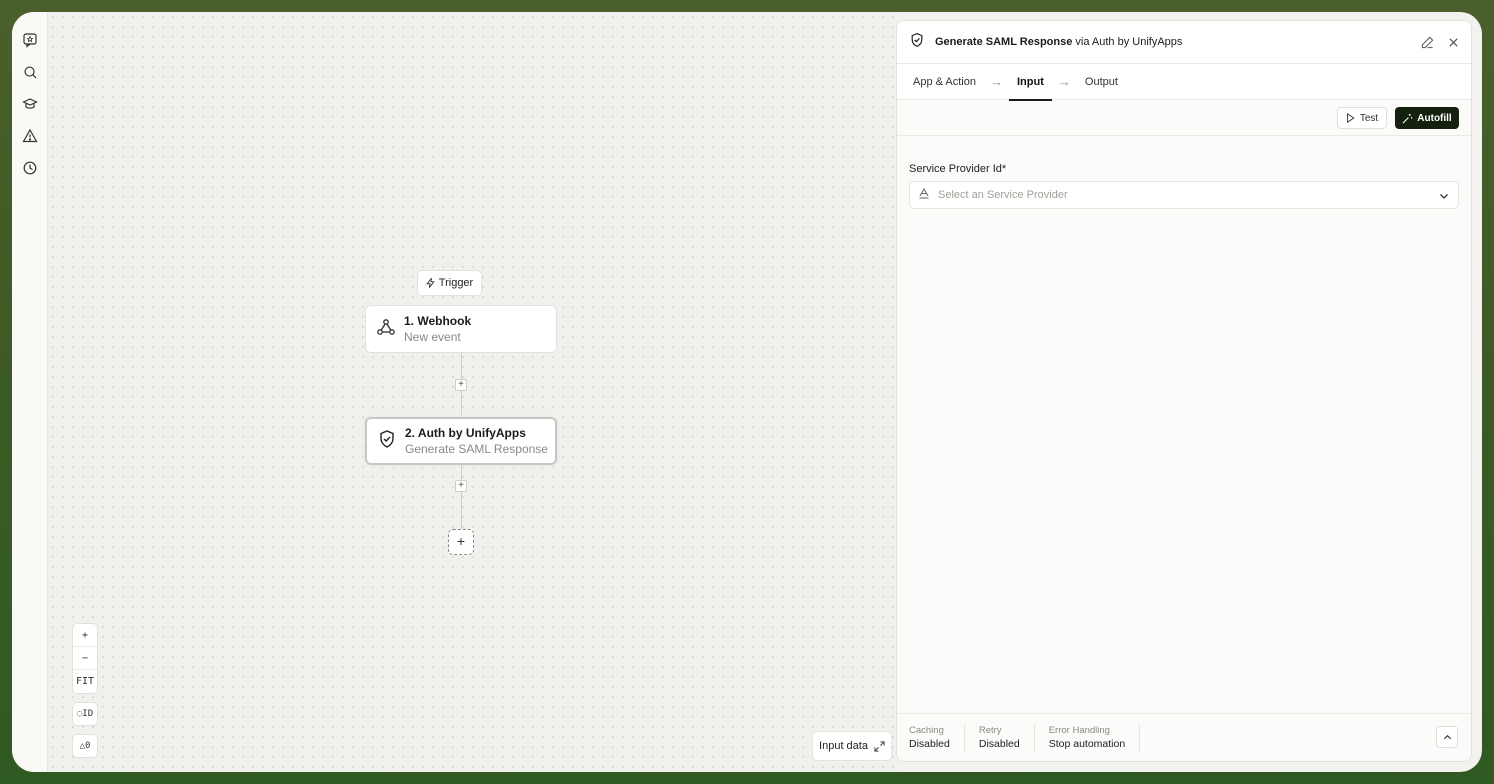  What do you see at coordinates (432, 336) in the screenshot?
I see `node-subtitle: New event` at bounding box center [432, 336].